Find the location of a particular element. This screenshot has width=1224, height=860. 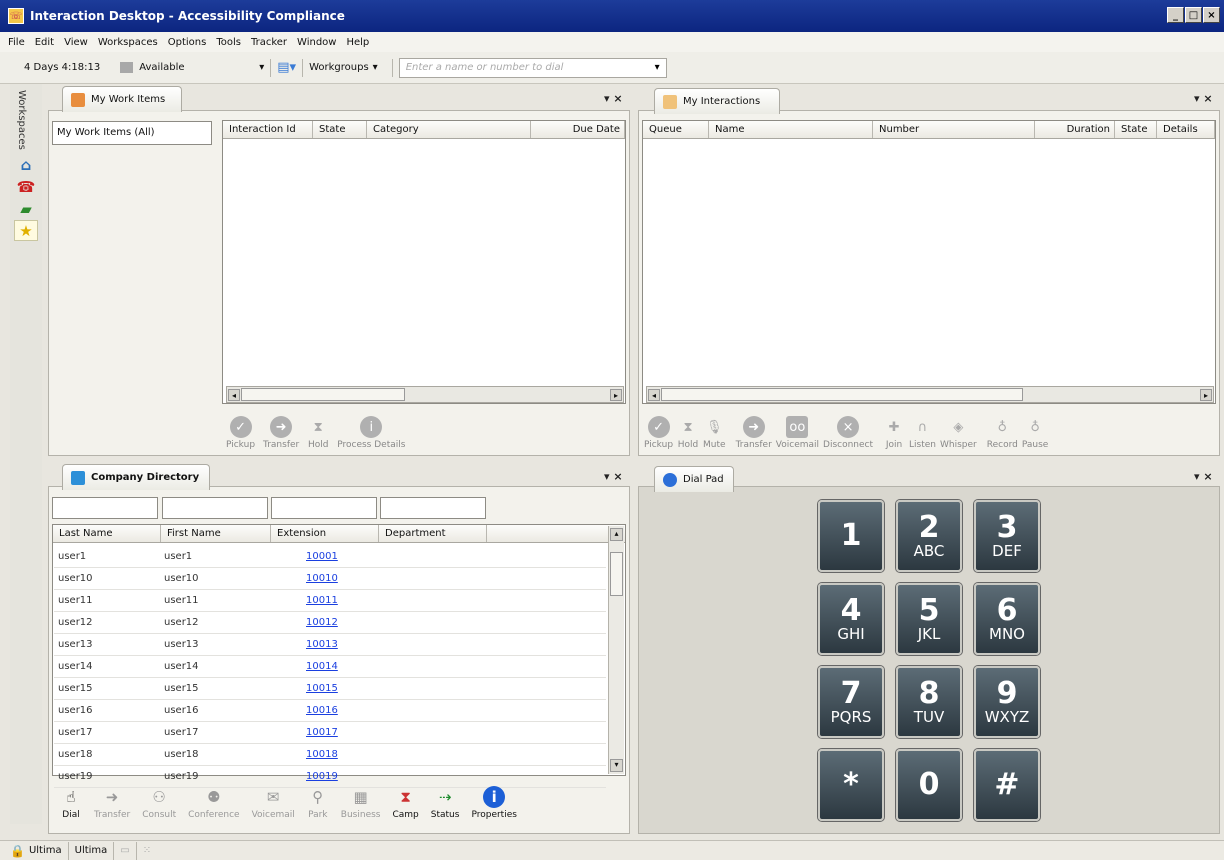

key-4: 4 GHI is located at coordinates (851, 619).